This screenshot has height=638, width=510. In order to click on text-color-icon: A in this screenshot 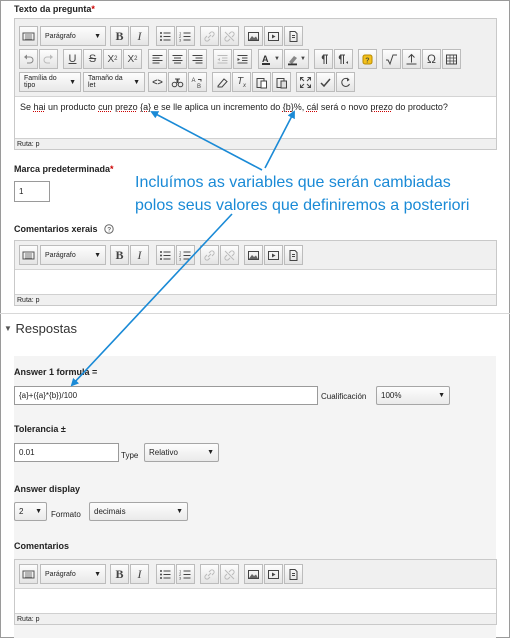, I will do `click(266, 59)`.